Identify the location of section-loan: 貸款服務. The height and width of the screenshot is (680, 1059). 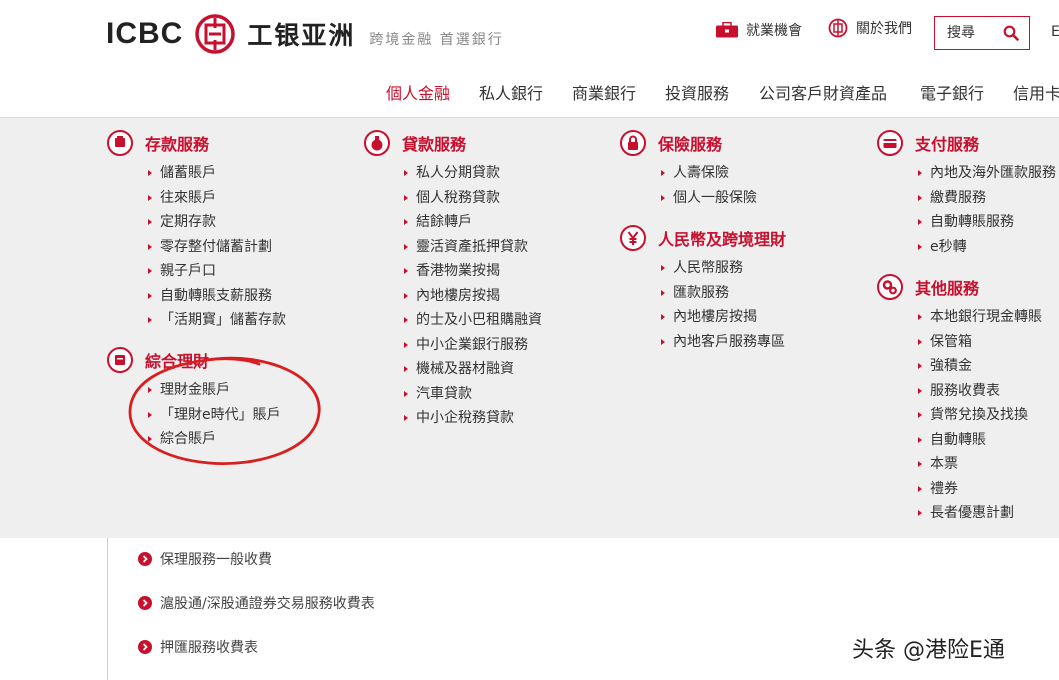
(415, 143).